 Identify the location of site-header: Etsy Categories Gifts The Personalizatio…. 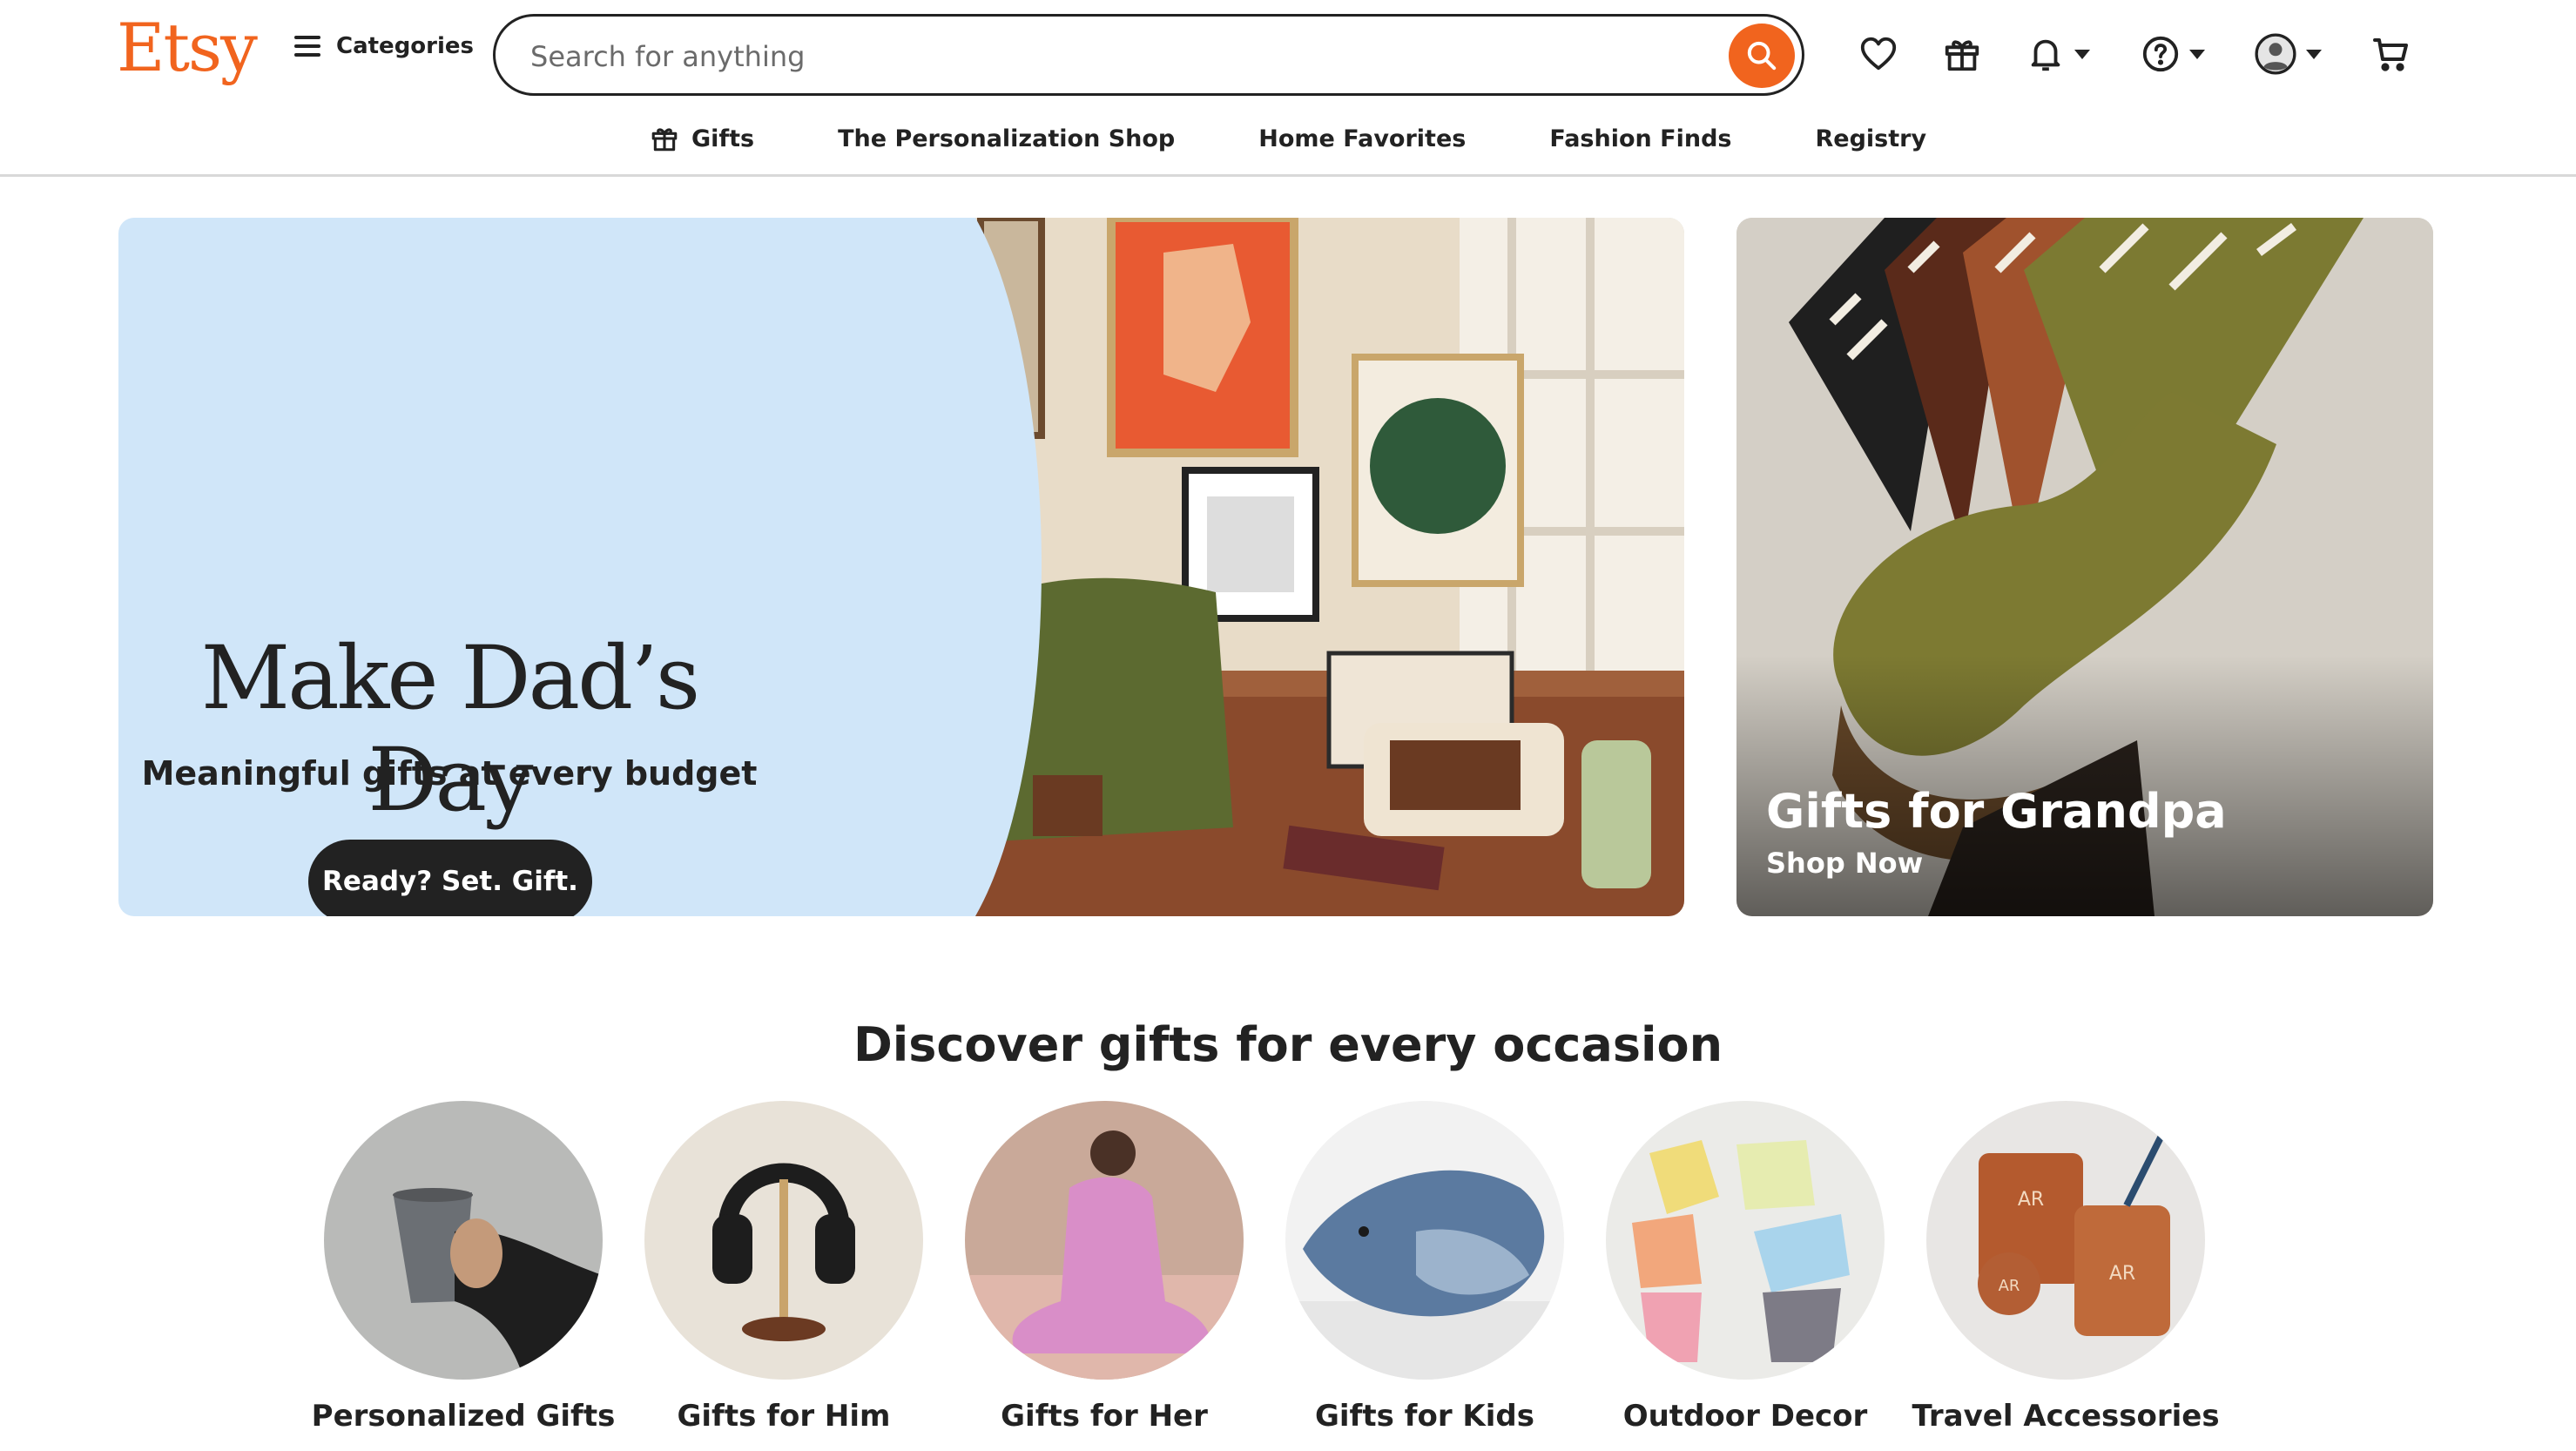
(1288, 89).